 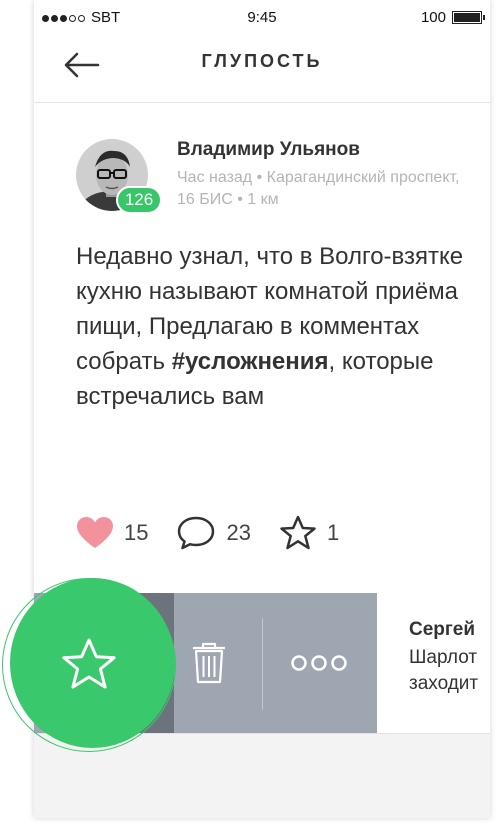 I want to click on star-icon, so click(x=89, y=663).